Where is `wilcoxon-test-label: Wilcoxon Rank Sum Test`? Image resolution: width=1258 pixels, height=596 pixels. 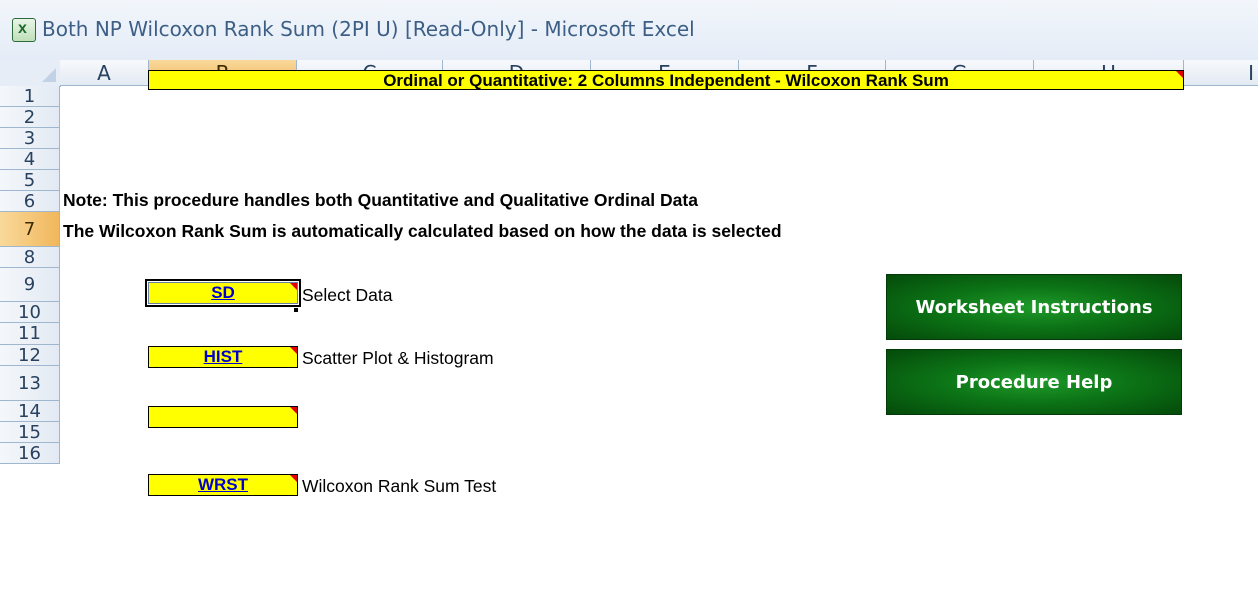
wilcoxon-test-label: Wilcoxon Rank Sum Test is located at coordinates (399, 486).